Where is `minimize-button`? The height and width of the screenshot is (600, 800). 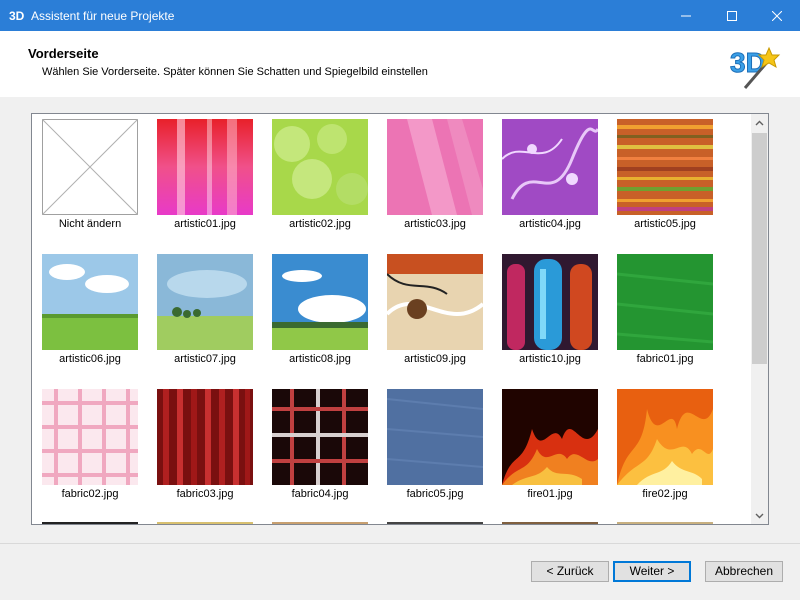 minimize-button is located at coordinates (686, 15).